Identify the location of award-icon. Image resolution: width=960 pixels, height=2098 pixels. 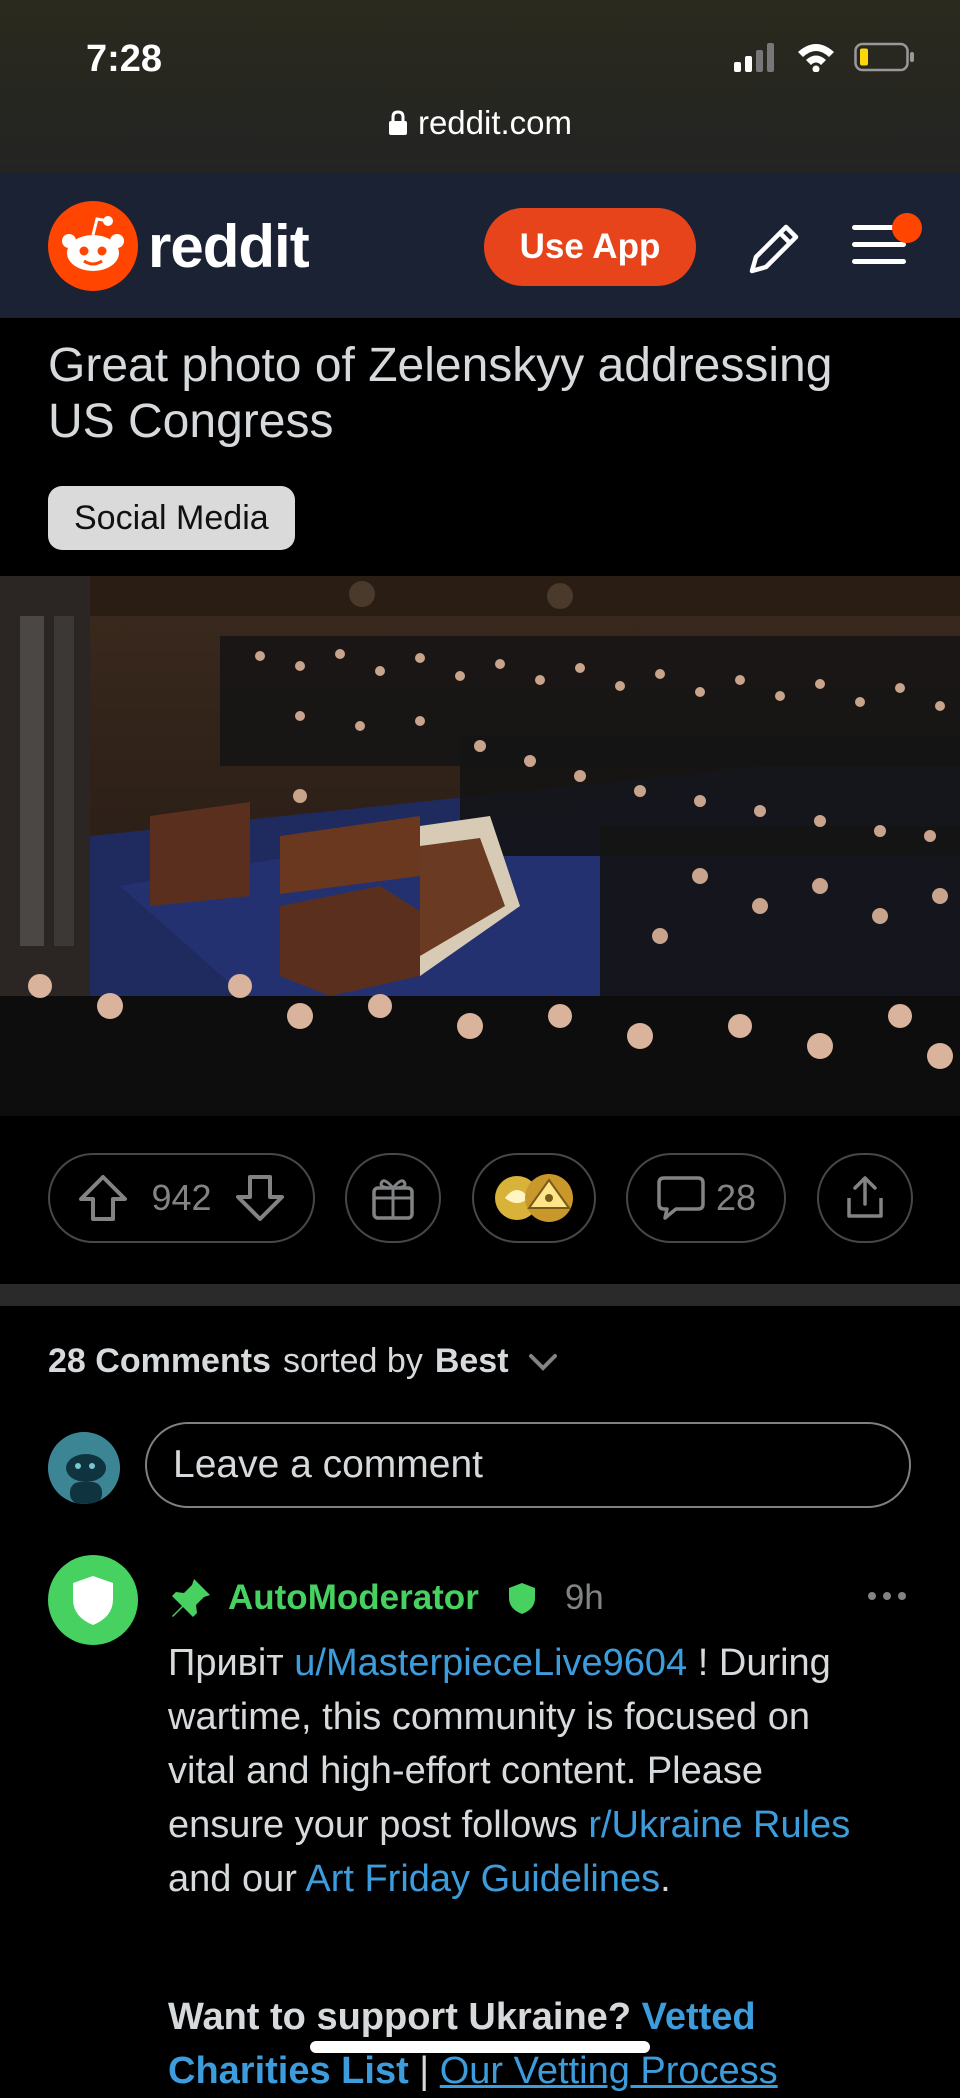
(534, 1198).